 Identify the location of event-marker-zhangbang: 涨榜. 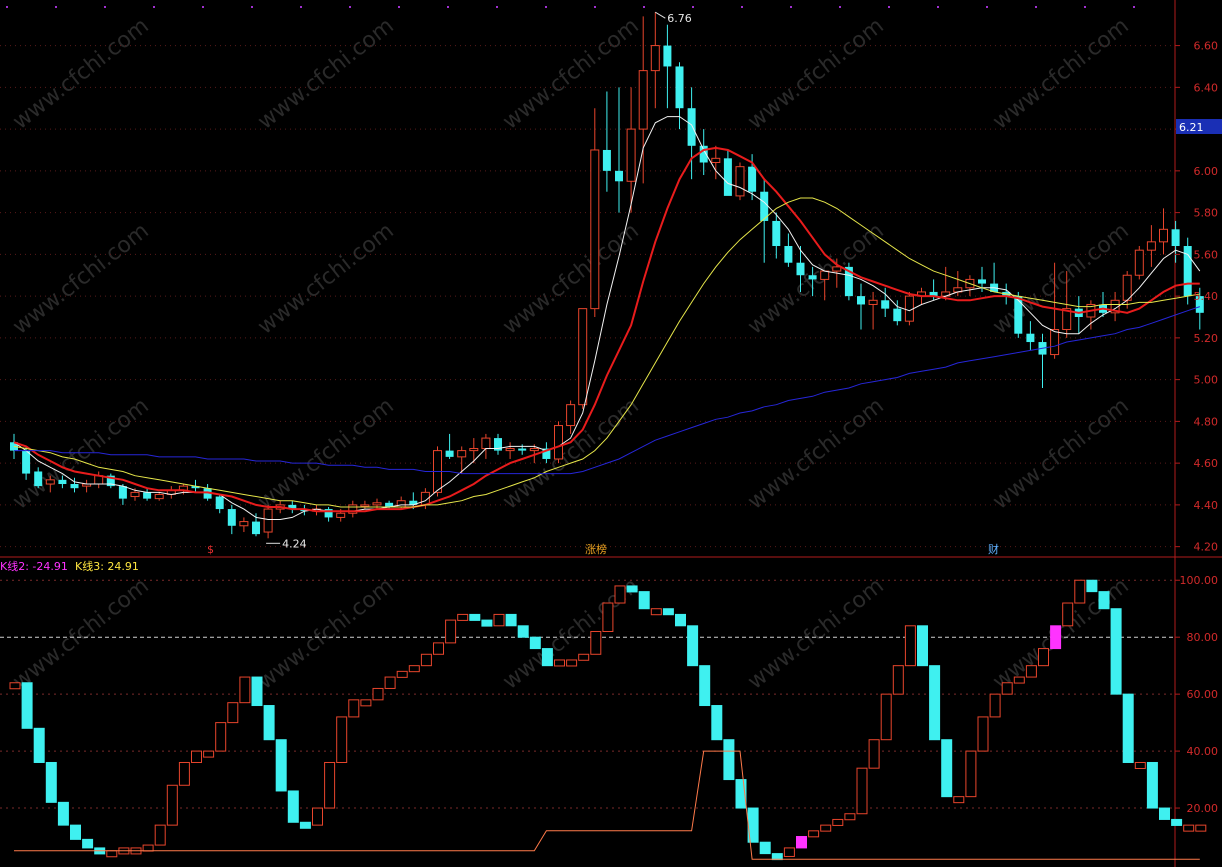
(596, 549).